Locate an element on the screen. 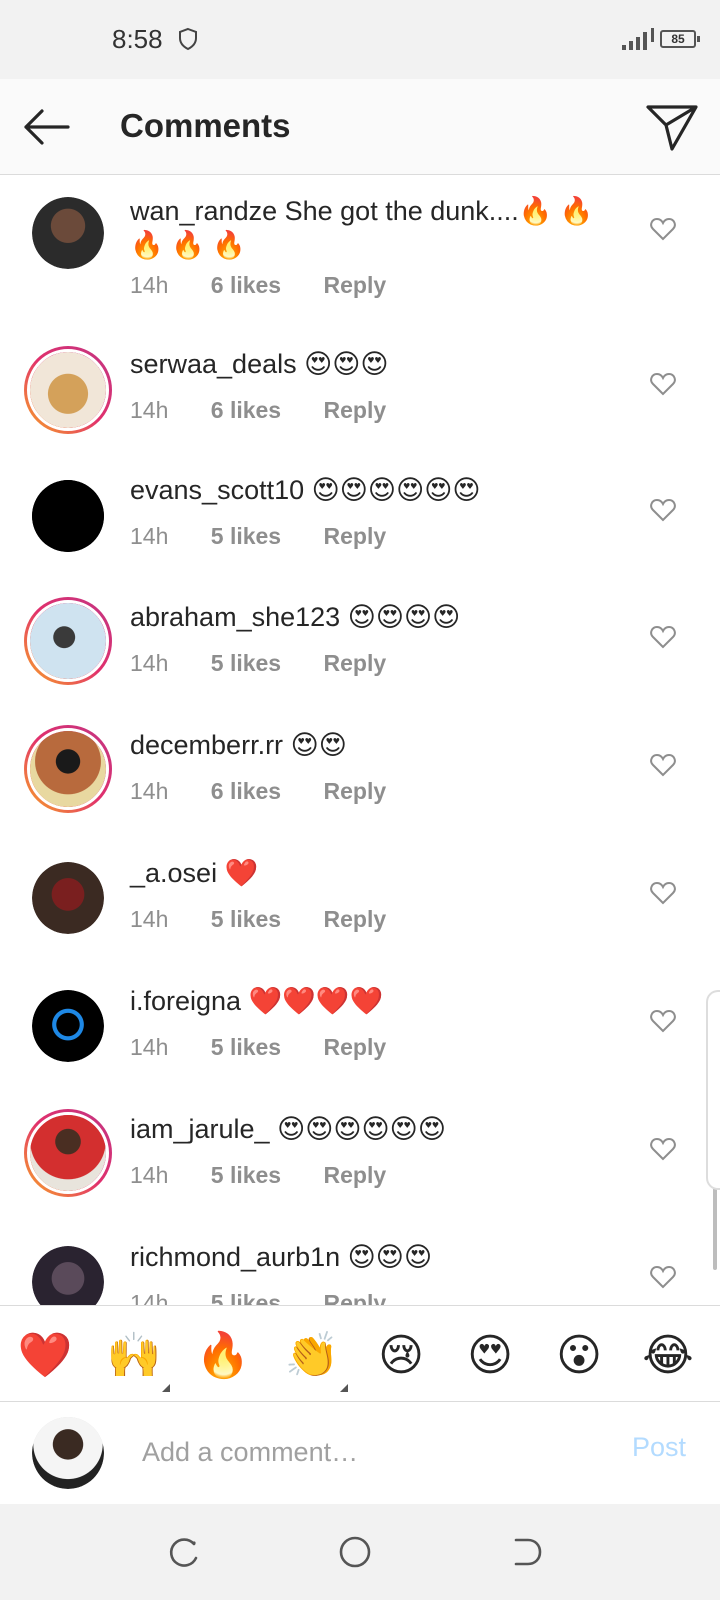  comment-username: serwaa_deals is located at coordinates (213, 364).